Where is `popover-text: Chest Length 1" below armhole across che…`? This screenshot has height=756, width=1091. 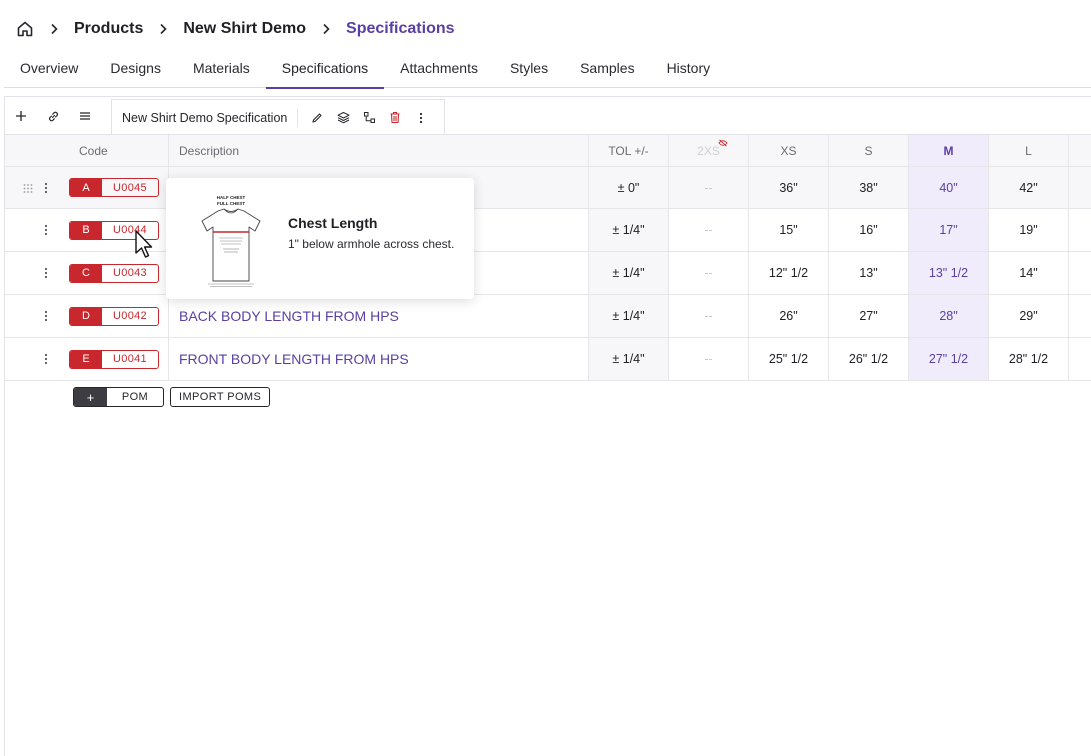
popover-text: Chest Length 1" below armhole across che… is located at coordinates (371, 233).